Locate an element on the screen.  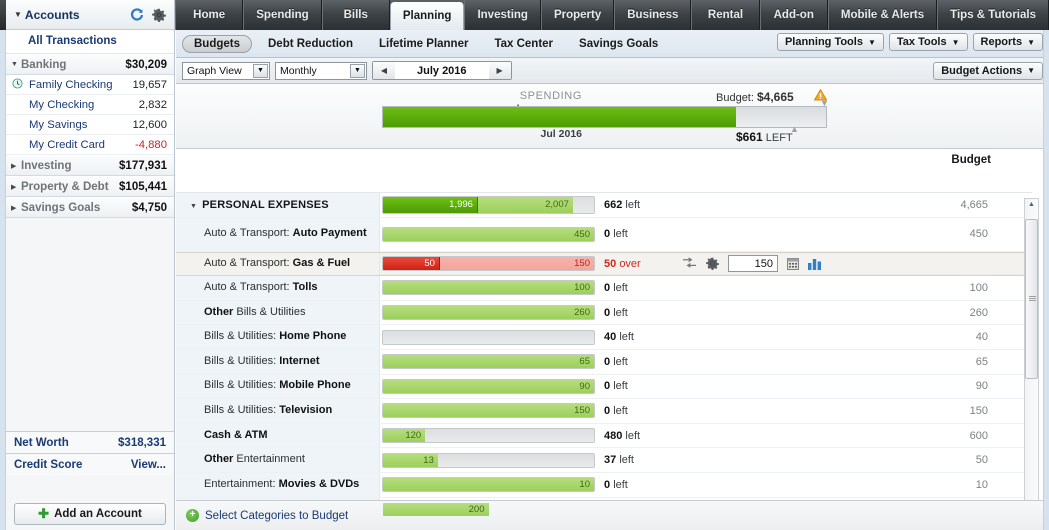
chevron-down-icon: ▼ is located at coordinates (1031, 42).